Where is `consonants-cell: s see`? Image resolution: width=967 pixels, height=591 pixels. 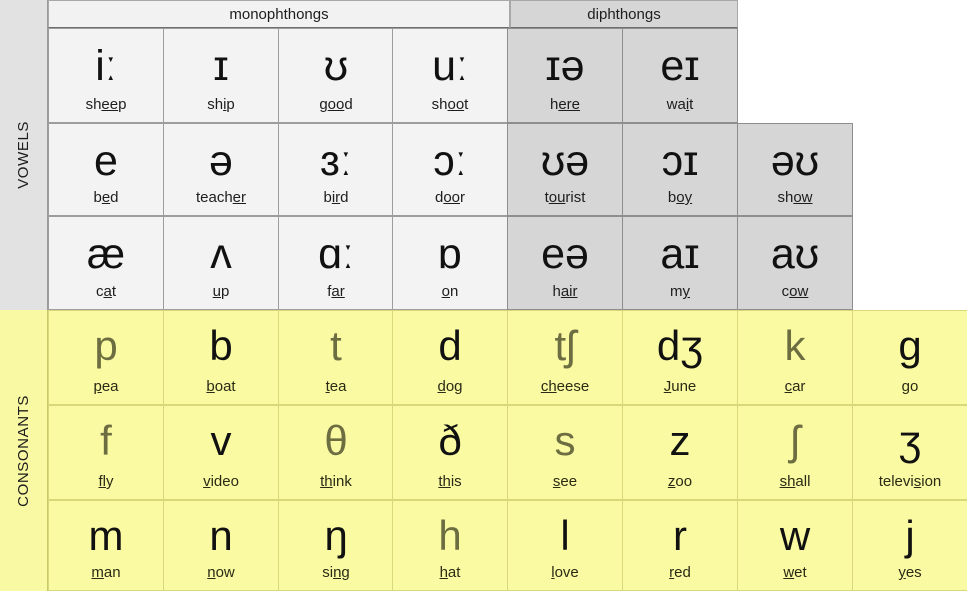 consonants-cell: s see is located at coordinates (565, 452).